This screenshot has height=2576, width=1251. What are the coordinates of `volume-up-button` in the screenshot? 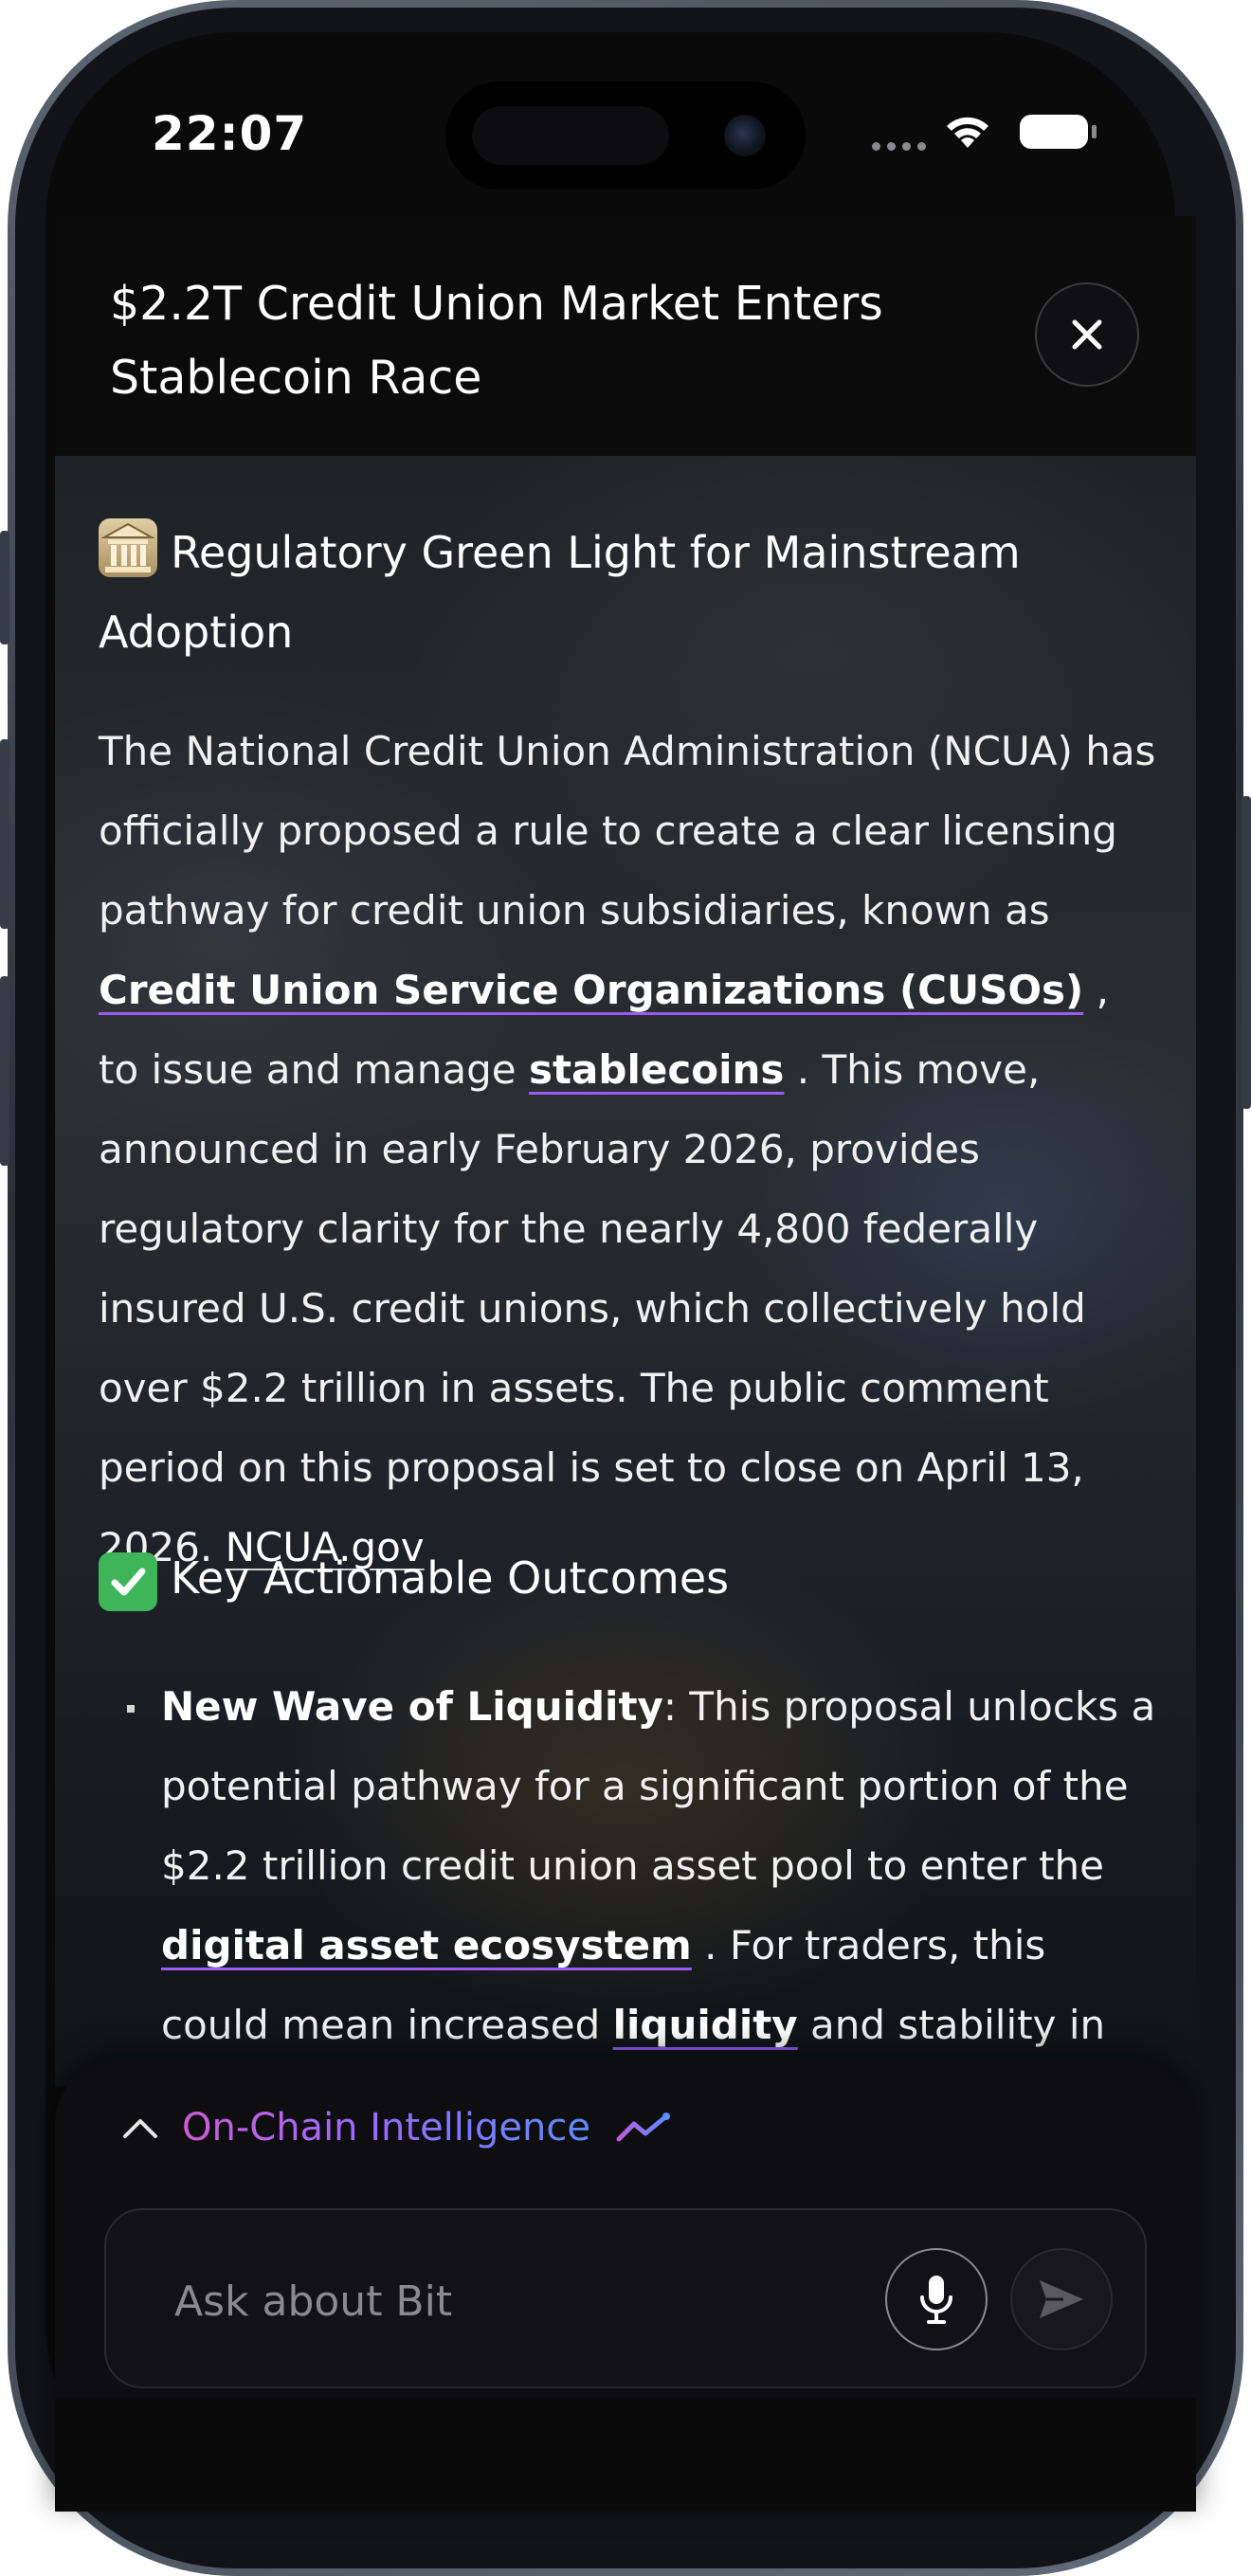 It's located at (5, 834).